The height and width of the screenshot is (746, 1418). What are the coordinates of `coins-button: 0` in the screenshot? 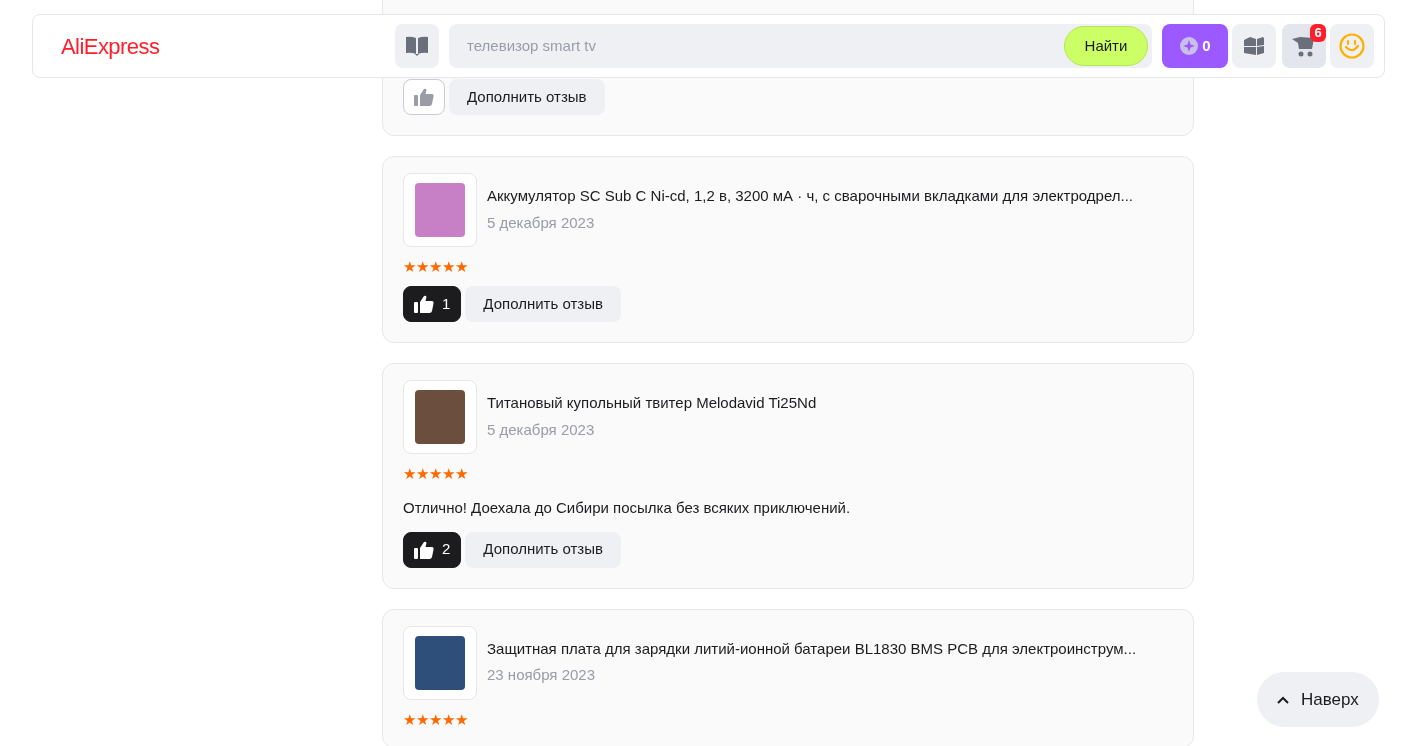 It's located at (1195, 46).